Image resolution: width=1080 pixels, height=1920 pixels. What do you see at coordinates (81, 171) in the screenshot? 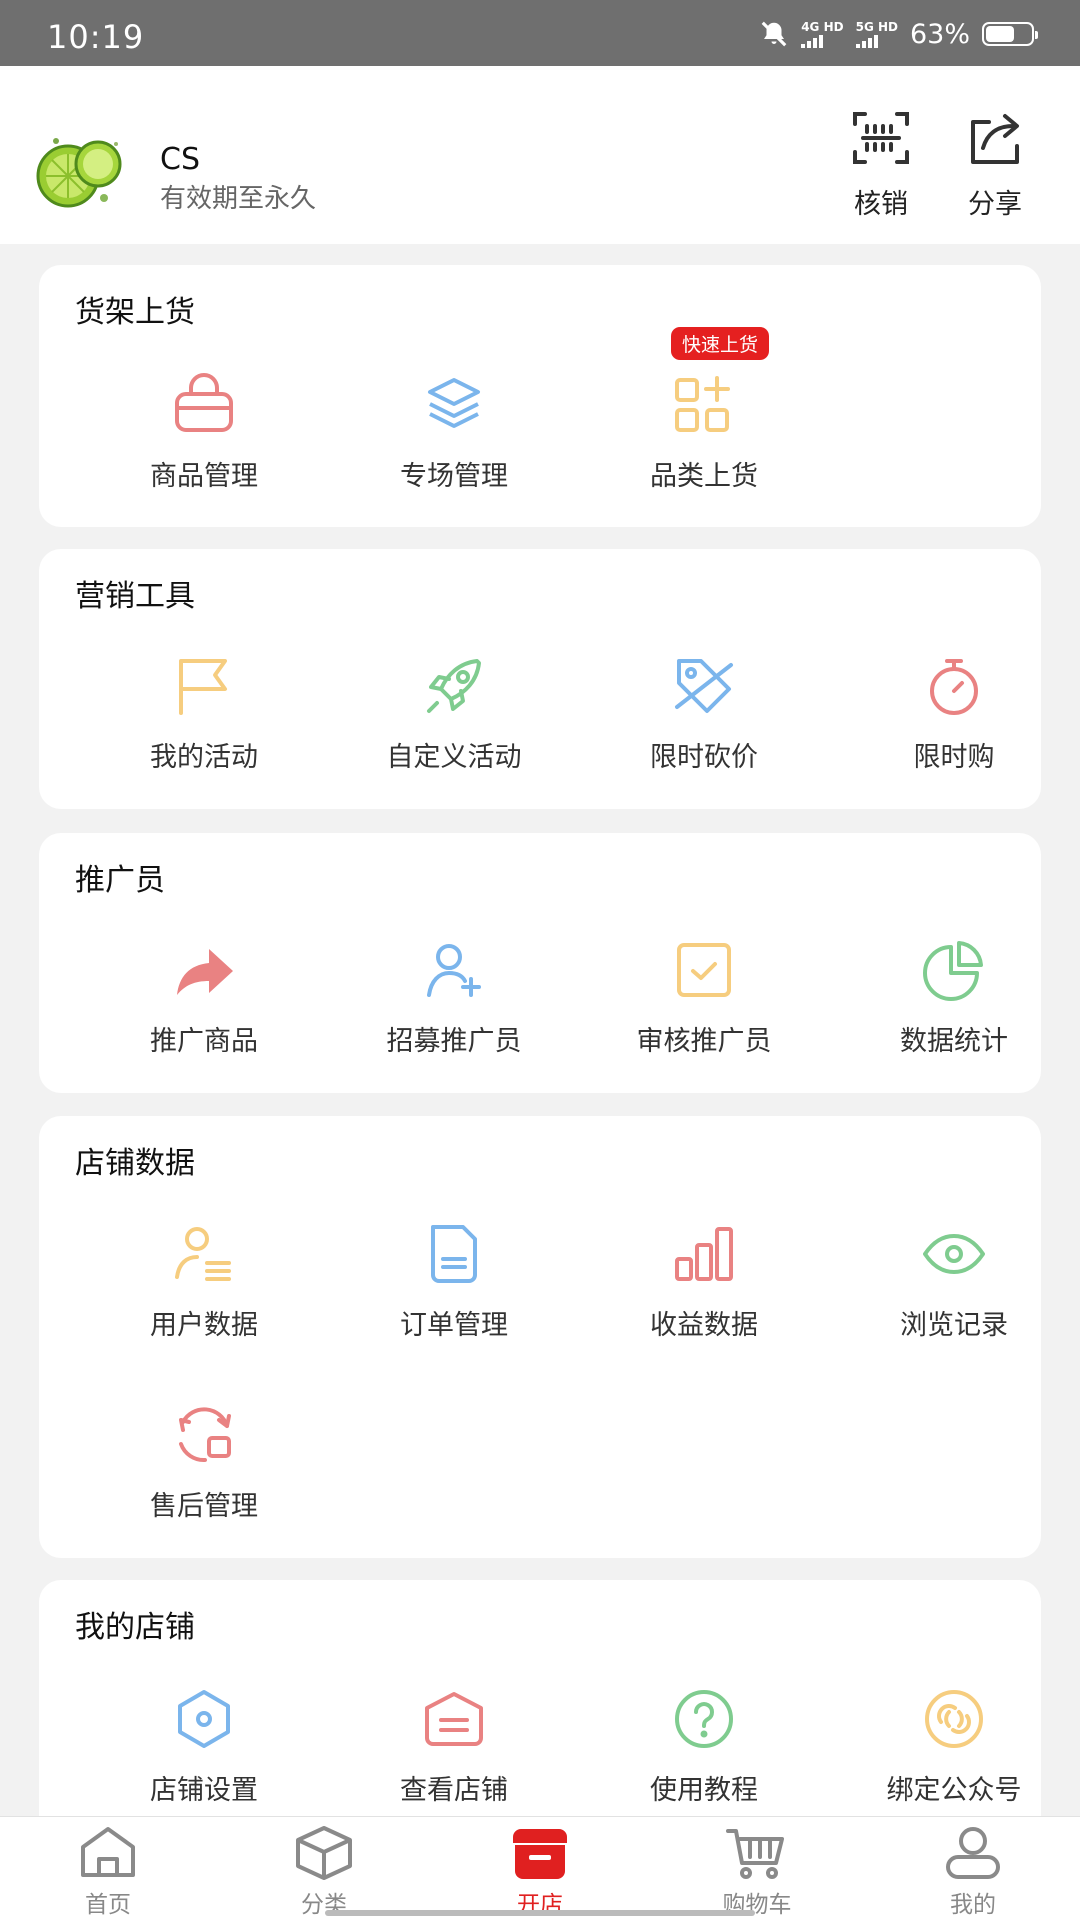
I see `avatar` at bounding box center [81, 171].